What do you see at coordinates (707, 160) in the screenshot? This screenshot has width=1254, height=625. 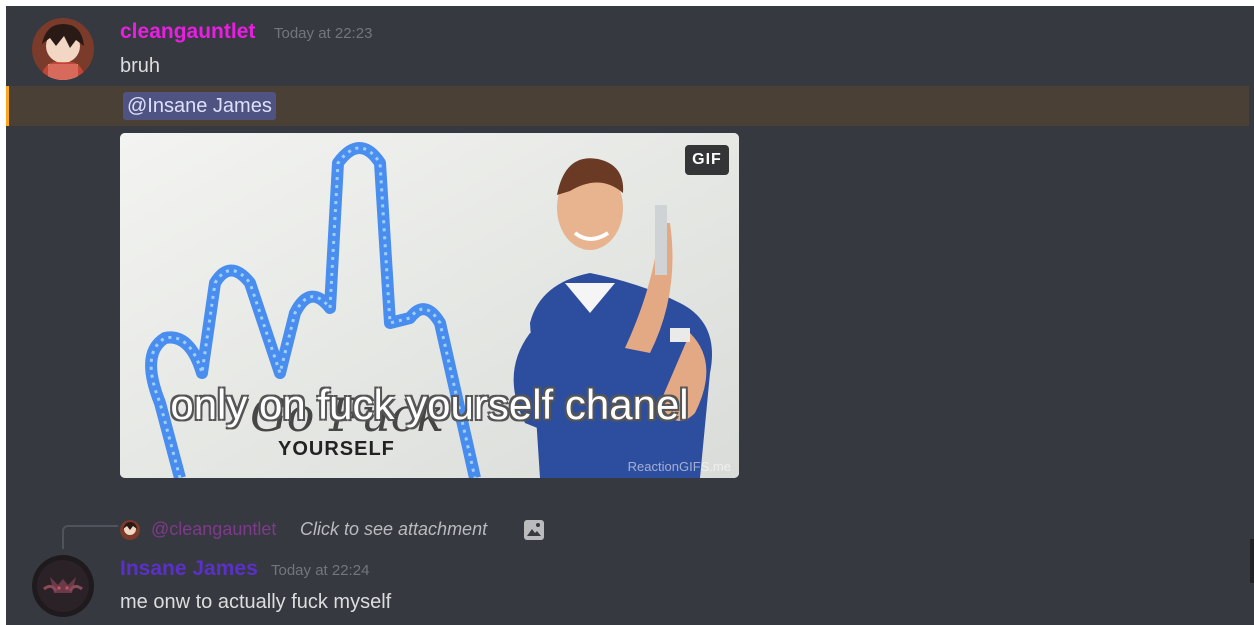 I see `gif-badge: GIF` at bounding box center [707, 160].